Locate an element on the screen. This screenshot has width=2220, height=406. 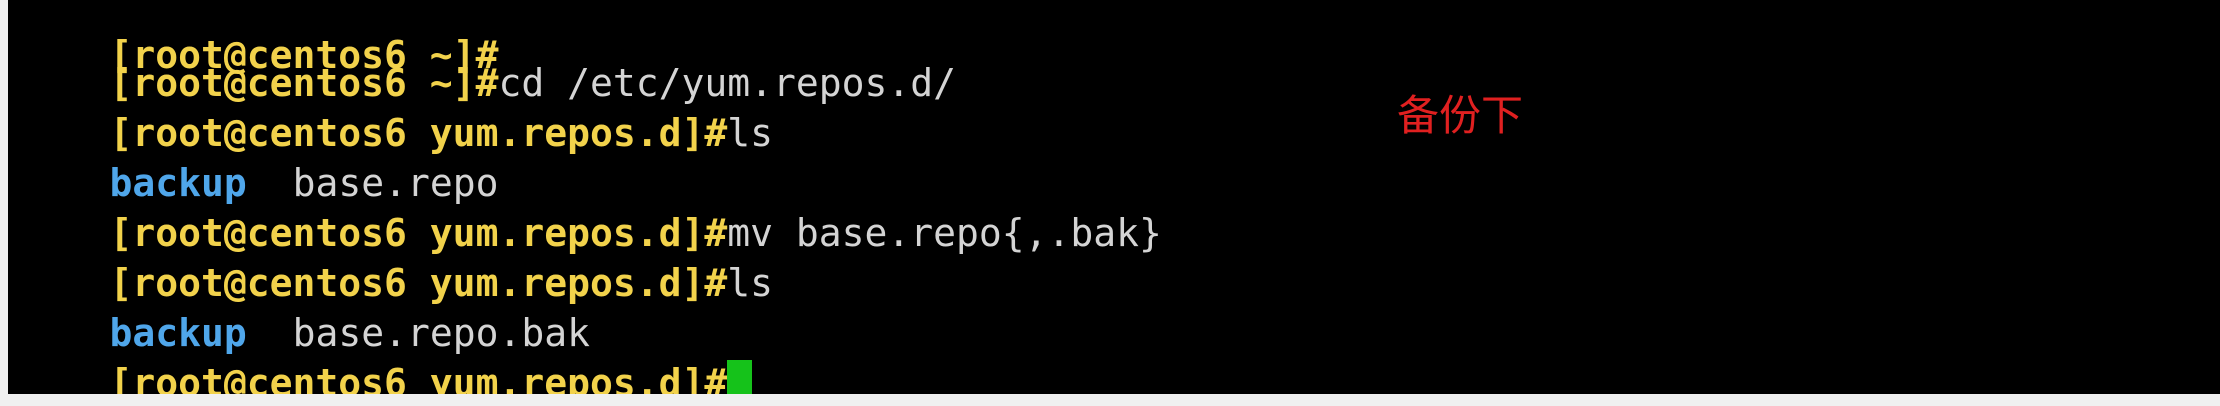
command-text: mv base.repo{,.bak} is located at coordinates (944, 233).